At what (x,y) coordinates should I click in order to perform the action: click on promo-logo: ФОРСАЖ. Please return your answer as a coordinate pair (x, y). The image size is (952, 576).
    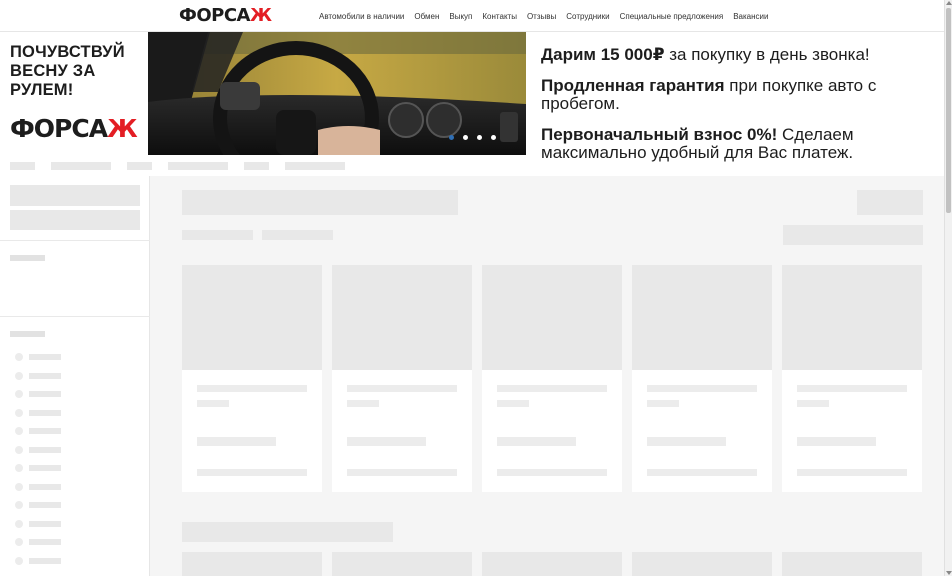
    Looking at the image, I should click on (74, 128).